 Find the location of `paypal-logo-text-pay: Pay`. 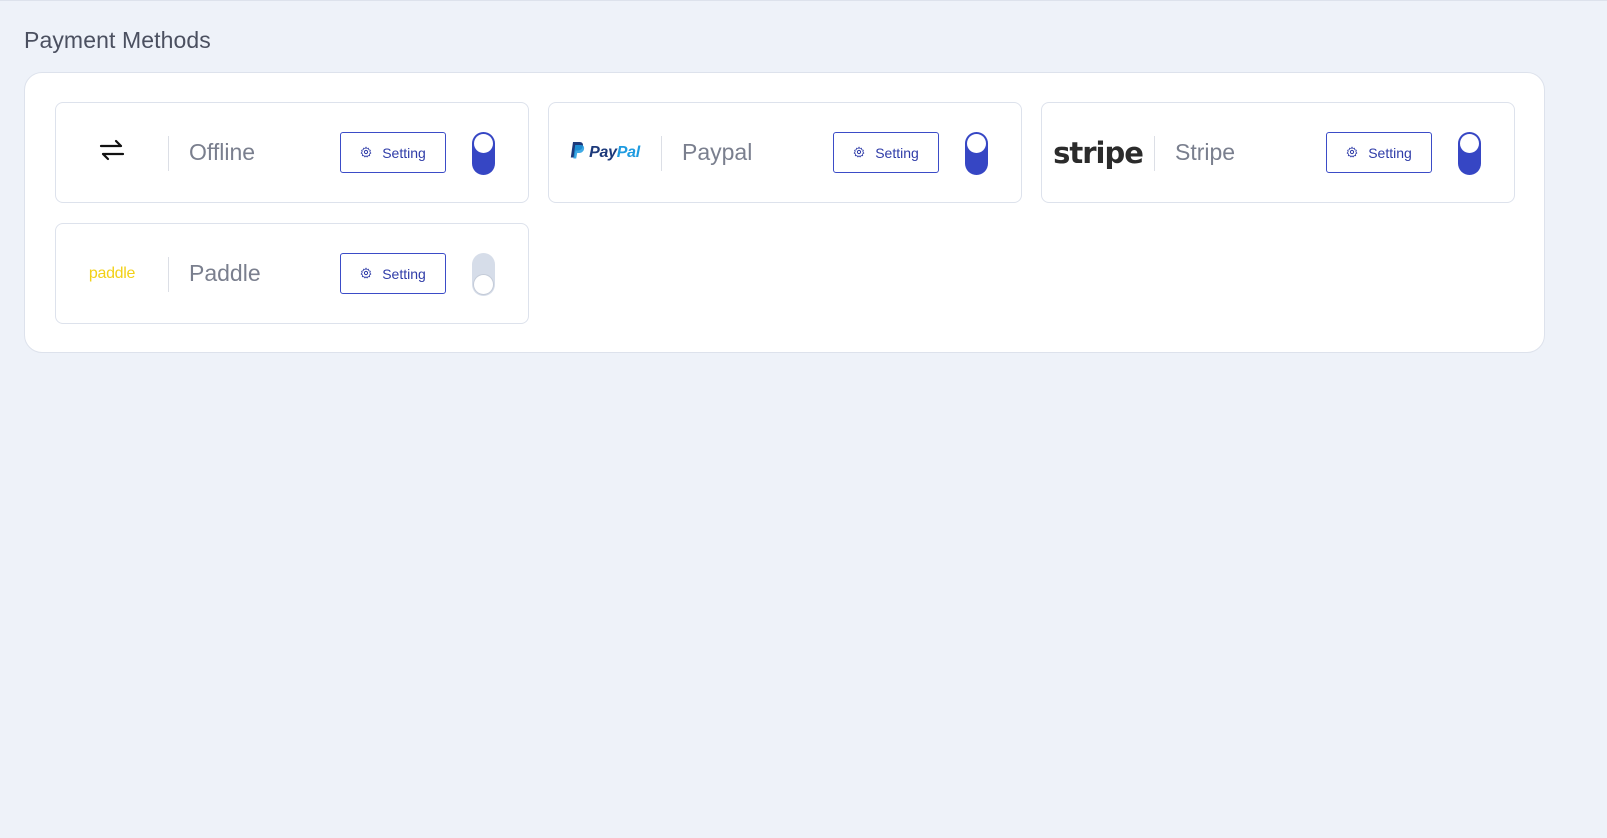

paypal-logo-text-pay: Pay is located at coordinates (603, 152).